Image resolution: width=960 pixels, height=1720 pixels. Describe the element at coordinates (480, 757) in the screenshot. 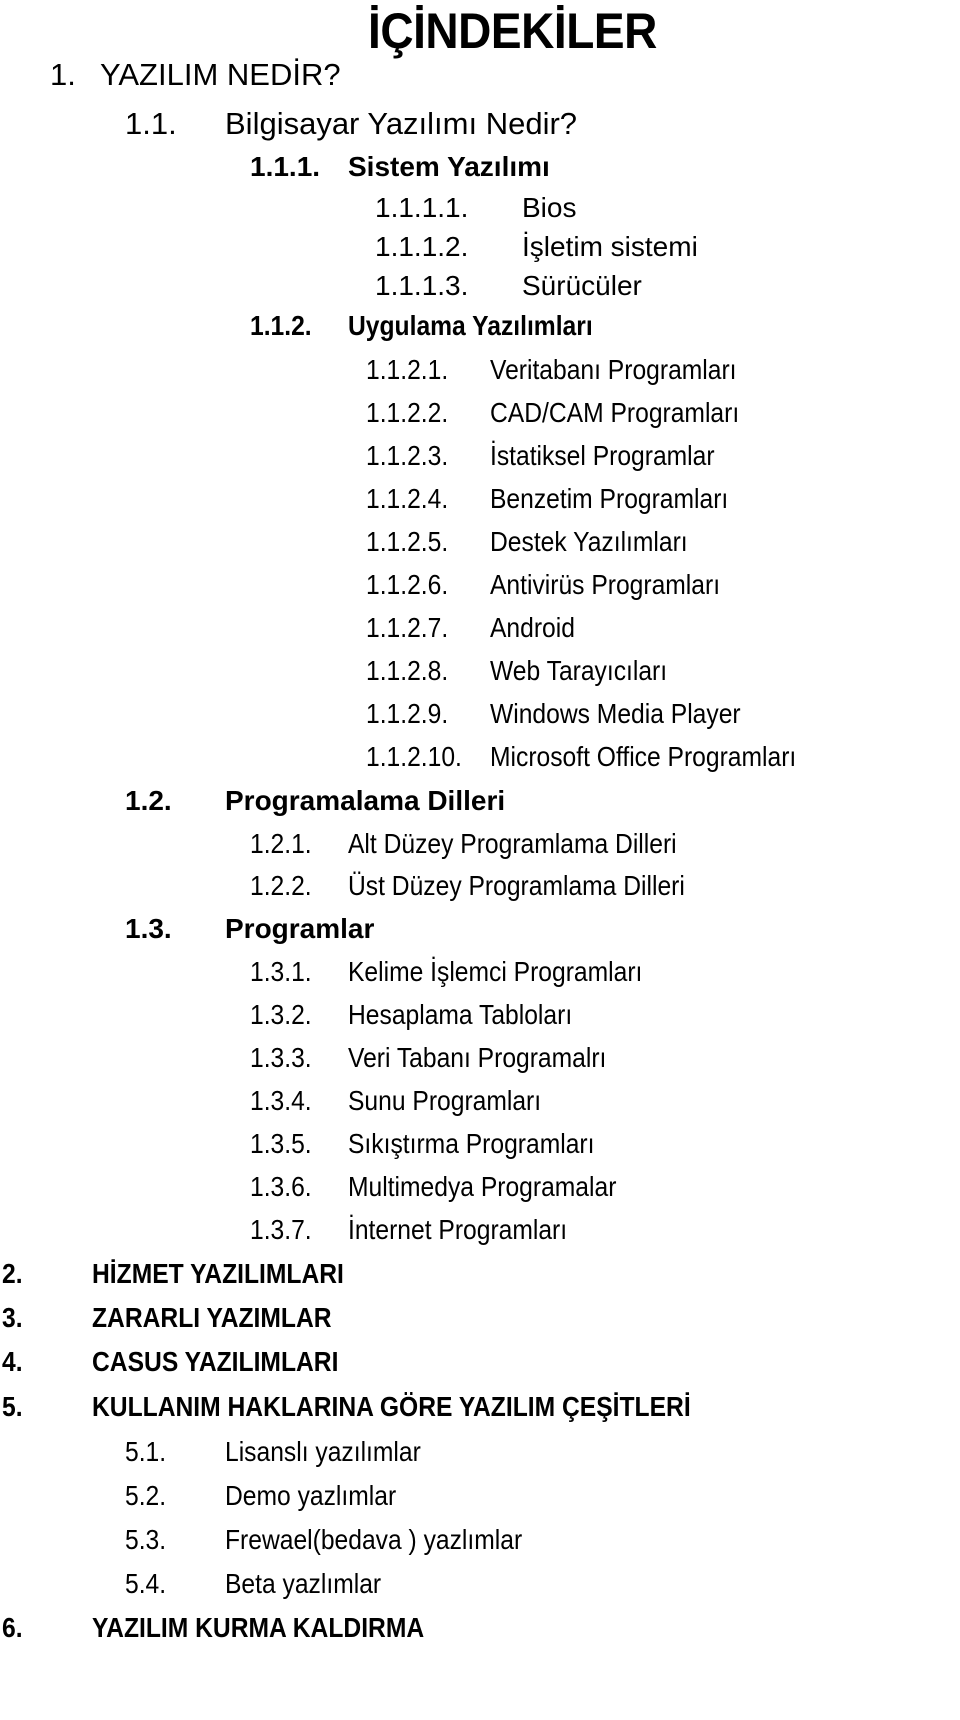

I see `toc-entry: 1.1.2.10. Microsoft Office Programları` at that location.